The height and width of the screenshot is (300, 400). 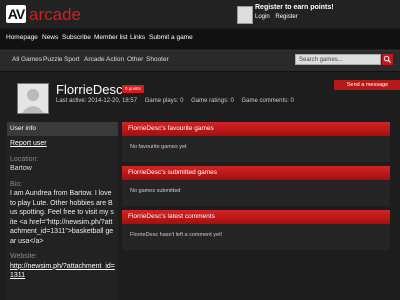 I want to click on category-shooter: Shooter, so click(x=157, y=59).